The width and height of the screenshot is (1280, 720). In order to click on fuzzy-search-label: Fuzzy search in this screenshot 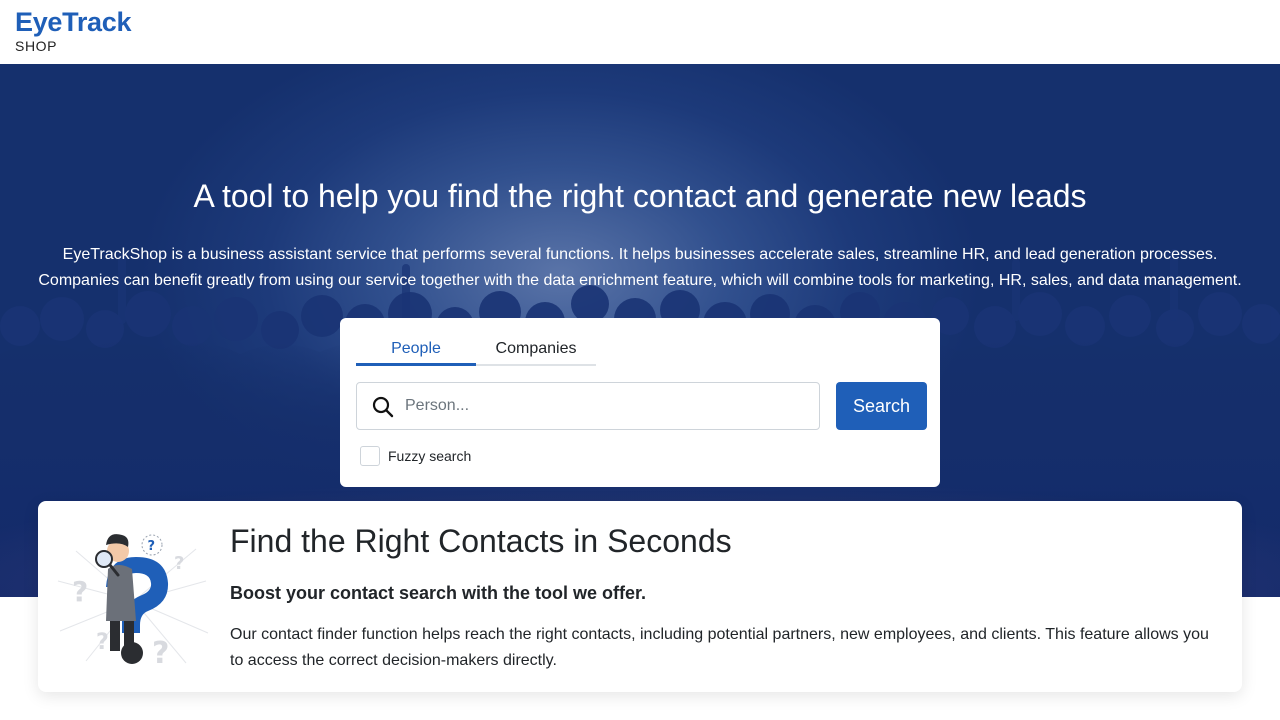, I will do `click(430, 456)`.